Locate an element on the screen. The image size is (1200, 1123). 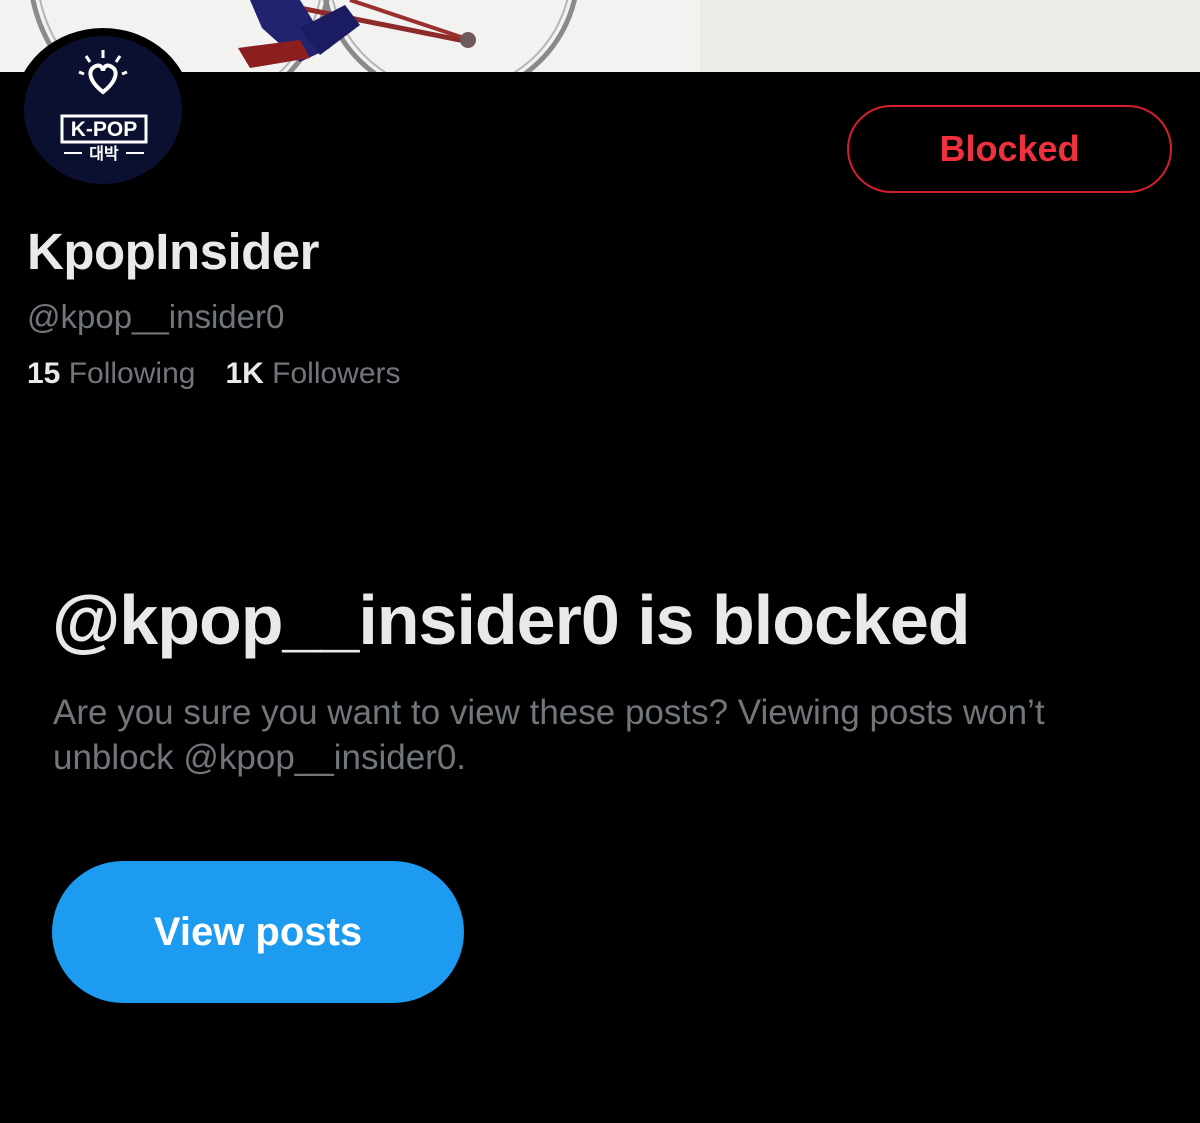
following-link: 15 Following is located at coordinates (111, 373).